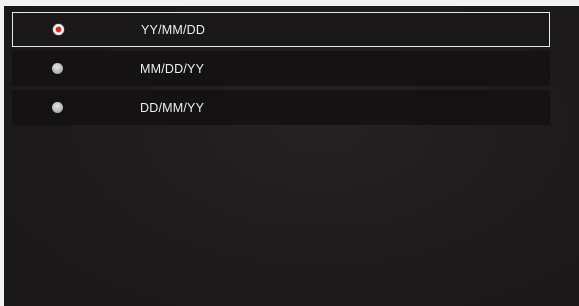 The image size is (579, 306). Describe the element at coordinates (172, 107) in the screenshot. I see `date-format-label: DD/MM/YY` at that location.